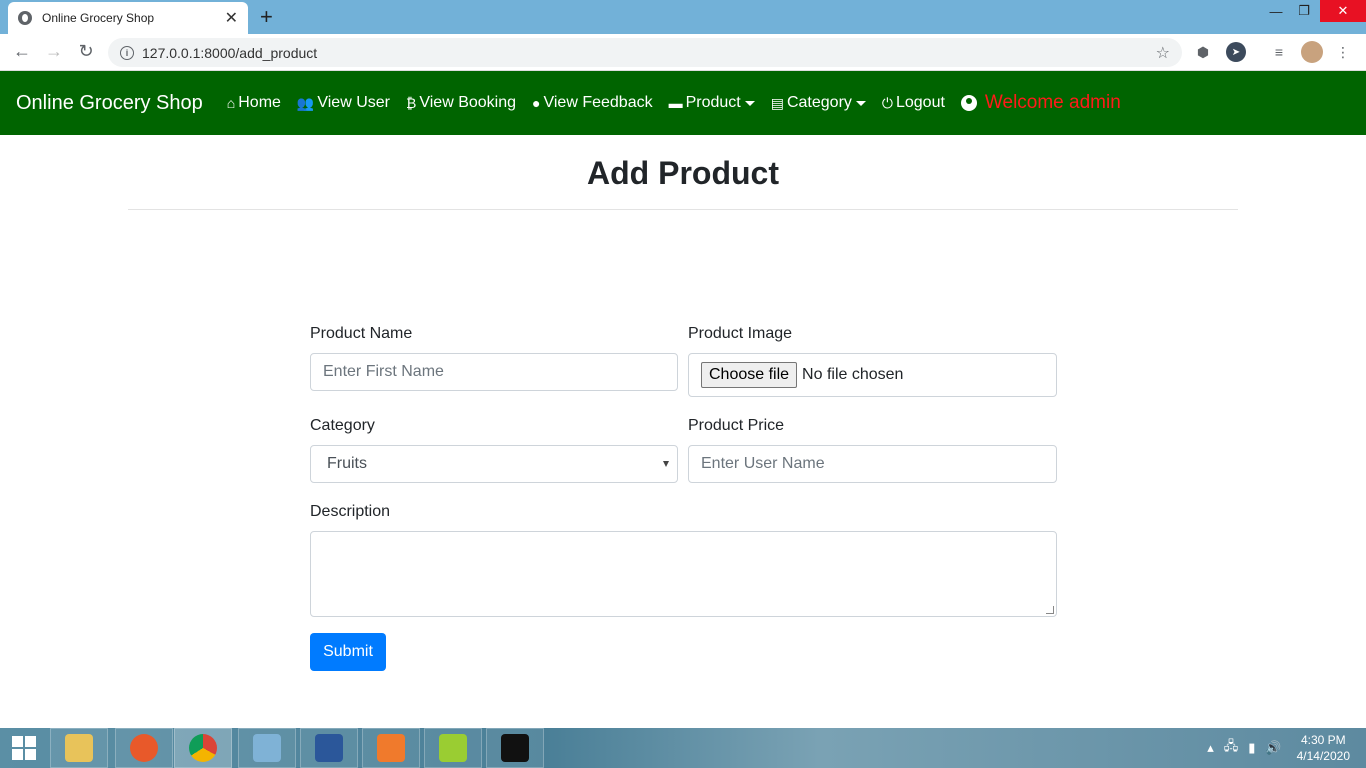 Image resolution: width=1366 pixels, height=768 pixels. Describe the element at coordinates (683, 574) in the screenshot. I see `description-textarea` at that location.